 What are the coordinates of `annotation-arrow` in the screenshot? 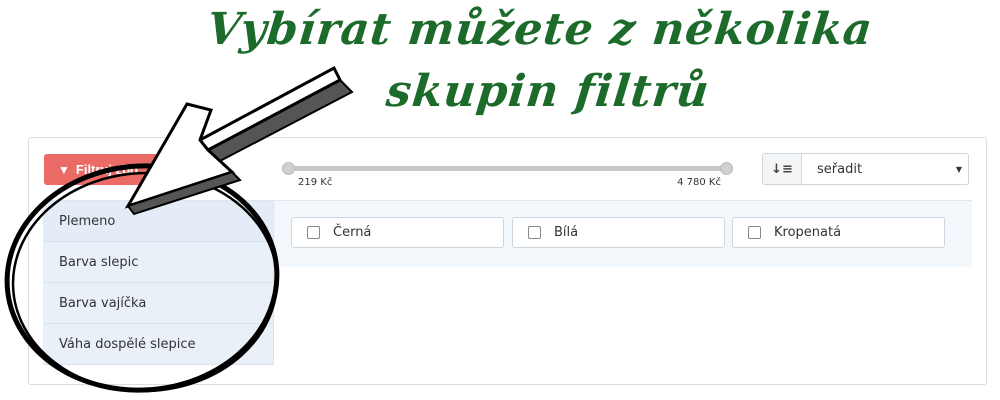 It's located at (239, 140).